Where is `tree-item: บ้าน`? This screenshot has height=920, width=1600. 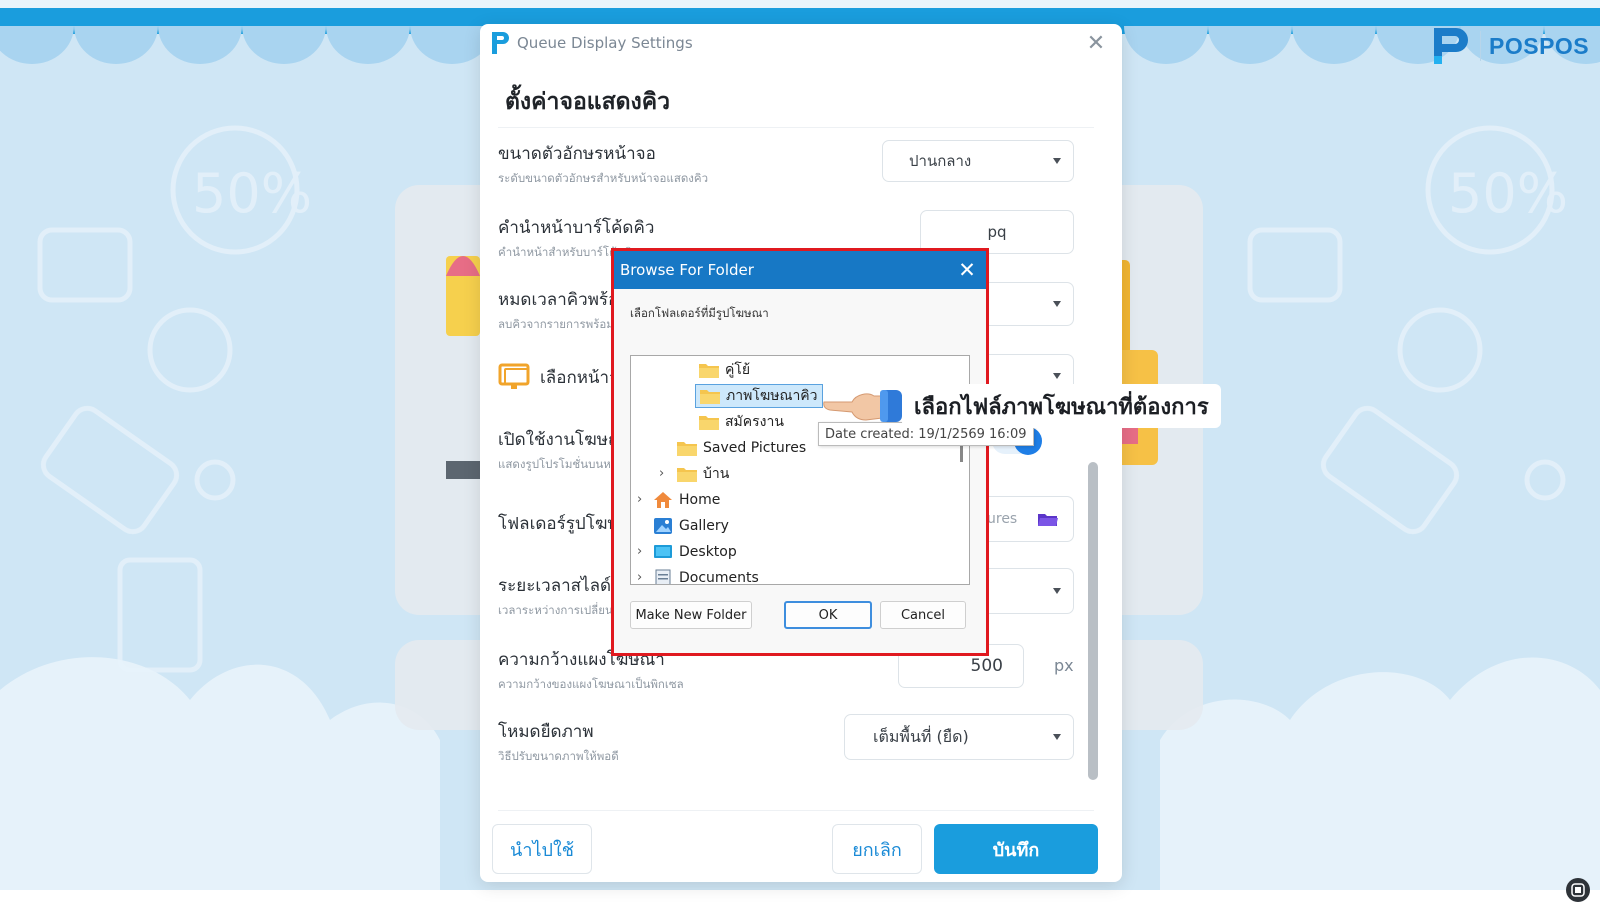
tree-item: บ้าน is located at coordinates (703, 474).